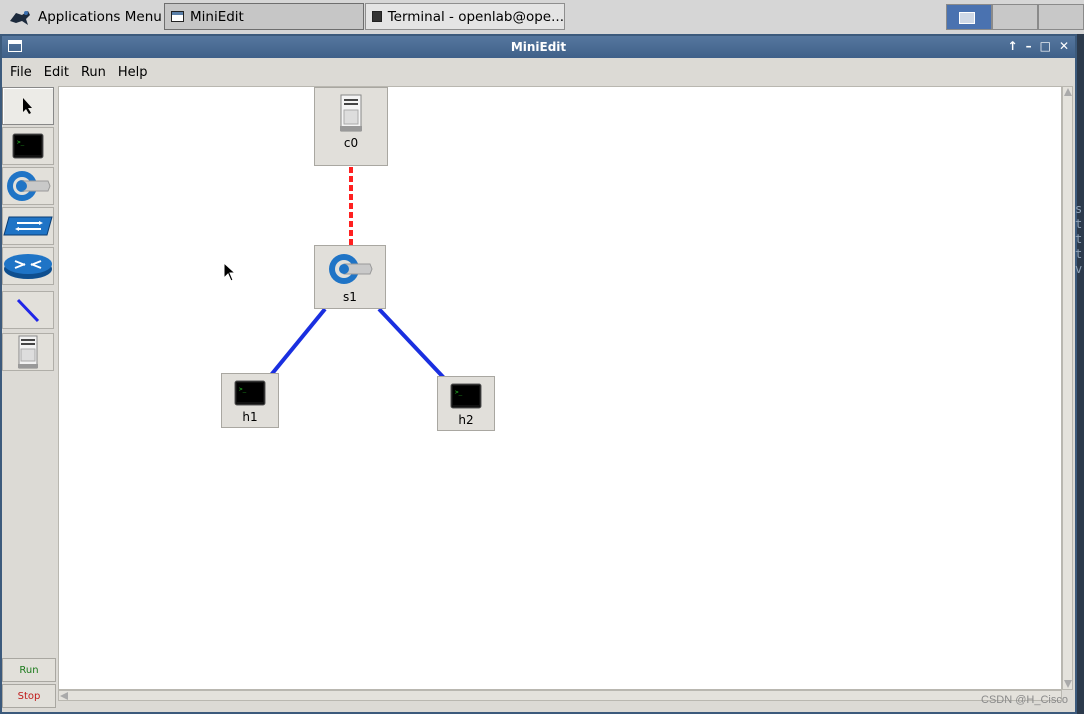 This screenshot has height=714, width=1084. Describe the element at coordinates (133, 72) in the screenshot. I see `menu-help: Help` at that location.